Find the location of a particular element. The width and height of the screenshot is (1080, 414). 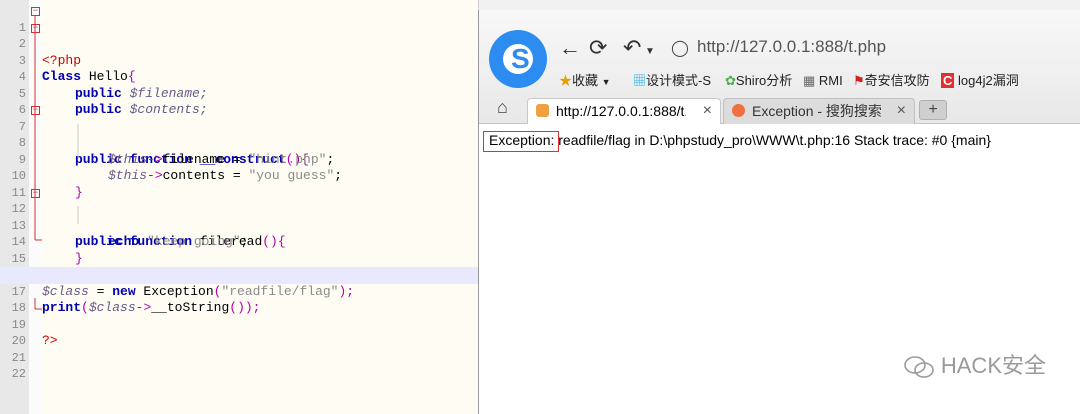

tab-label: http://127.0.0.1:888/t. is located at coordinates (621, 111).